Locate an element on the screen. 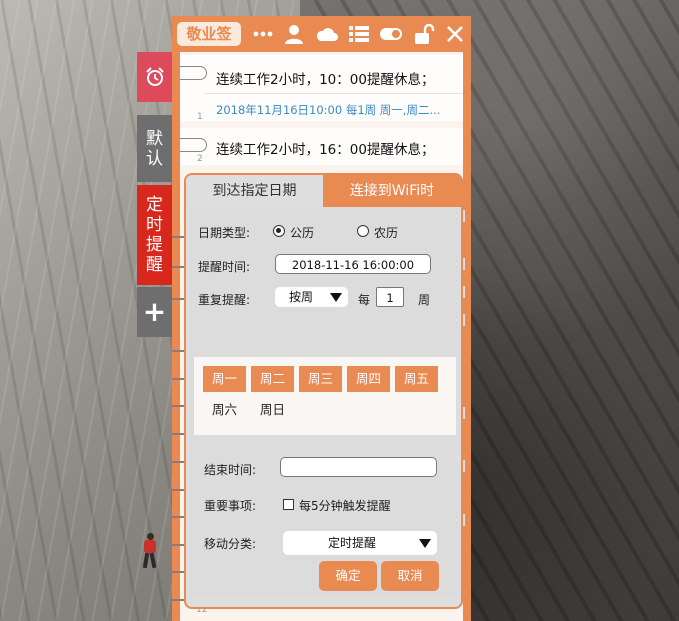 This screenshot has height=621, width=679. weekday-wed: 周三 is located at coordinates (320, 379).